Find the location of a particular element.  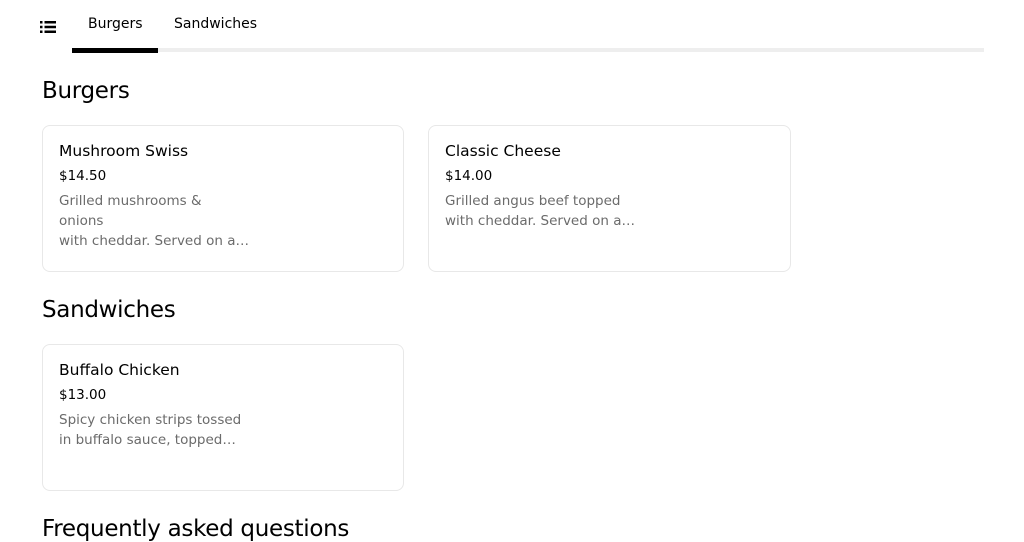

section-title-burgers: Burgers is located at coordinates (86, 91).